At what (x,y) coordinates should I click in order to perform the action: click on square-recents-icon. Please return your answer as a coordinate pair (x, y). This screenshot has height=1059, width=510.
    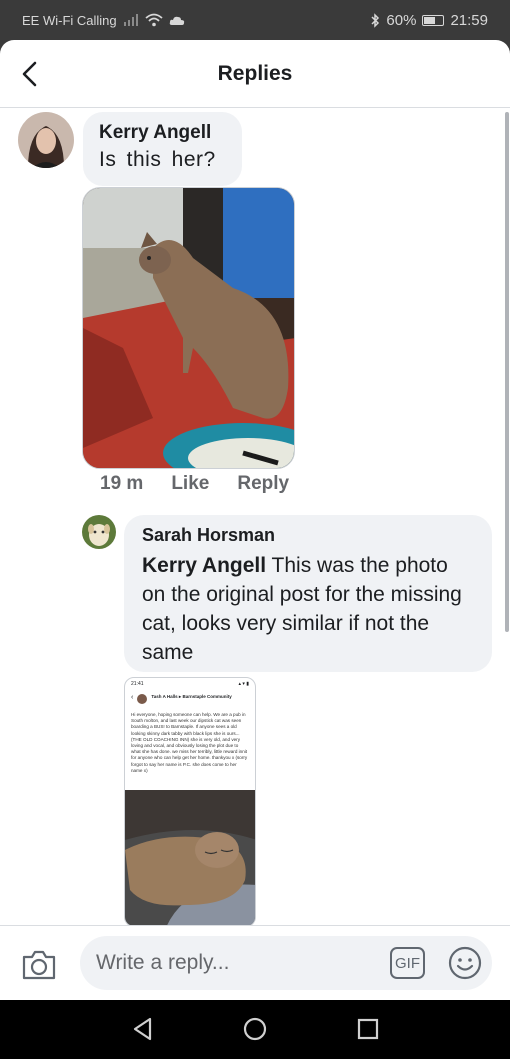
    Looking at the image, I should click on (368, 1029).